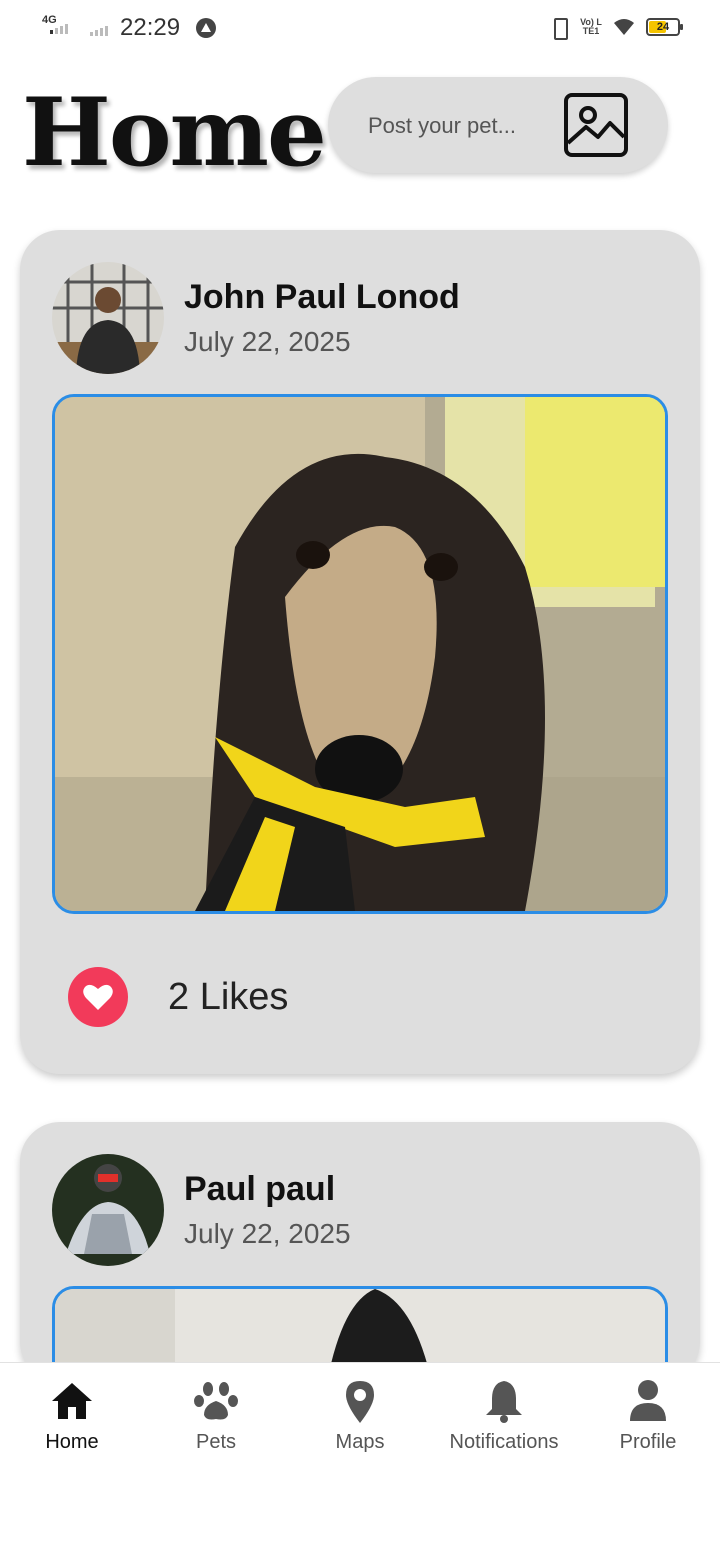 Image resolution: width=720 pixels, height=1544 pixels. I want to click on status-right: Vo) LTE1 24, so click(615, 28).